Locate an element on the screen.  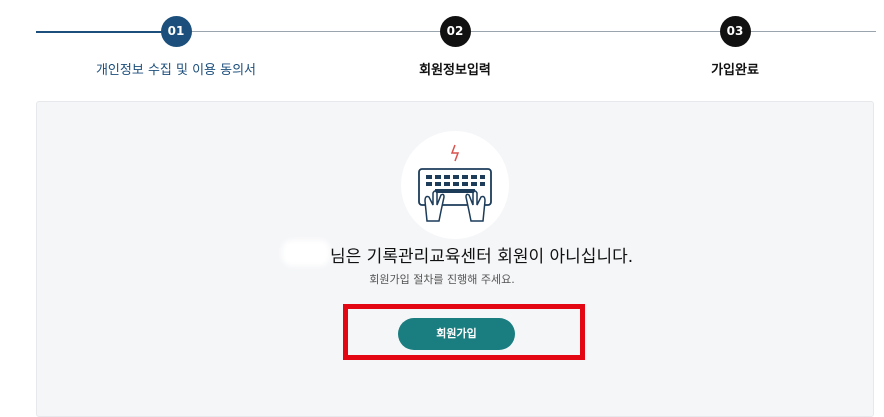
keyboard-typing-illustration is located at coordinates (455, 183).